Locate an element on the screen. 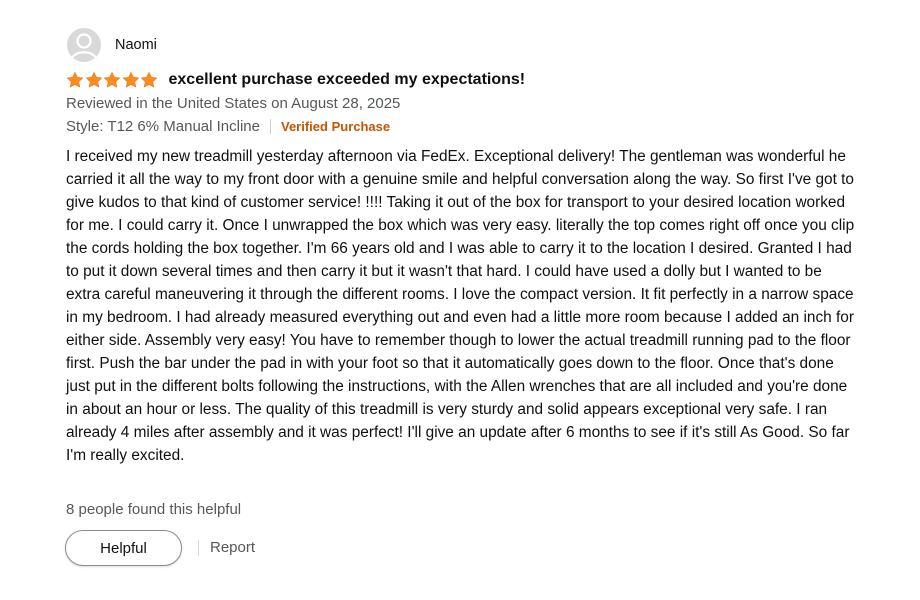  helpful-button: Helpful is located at coordinates (123, 548).